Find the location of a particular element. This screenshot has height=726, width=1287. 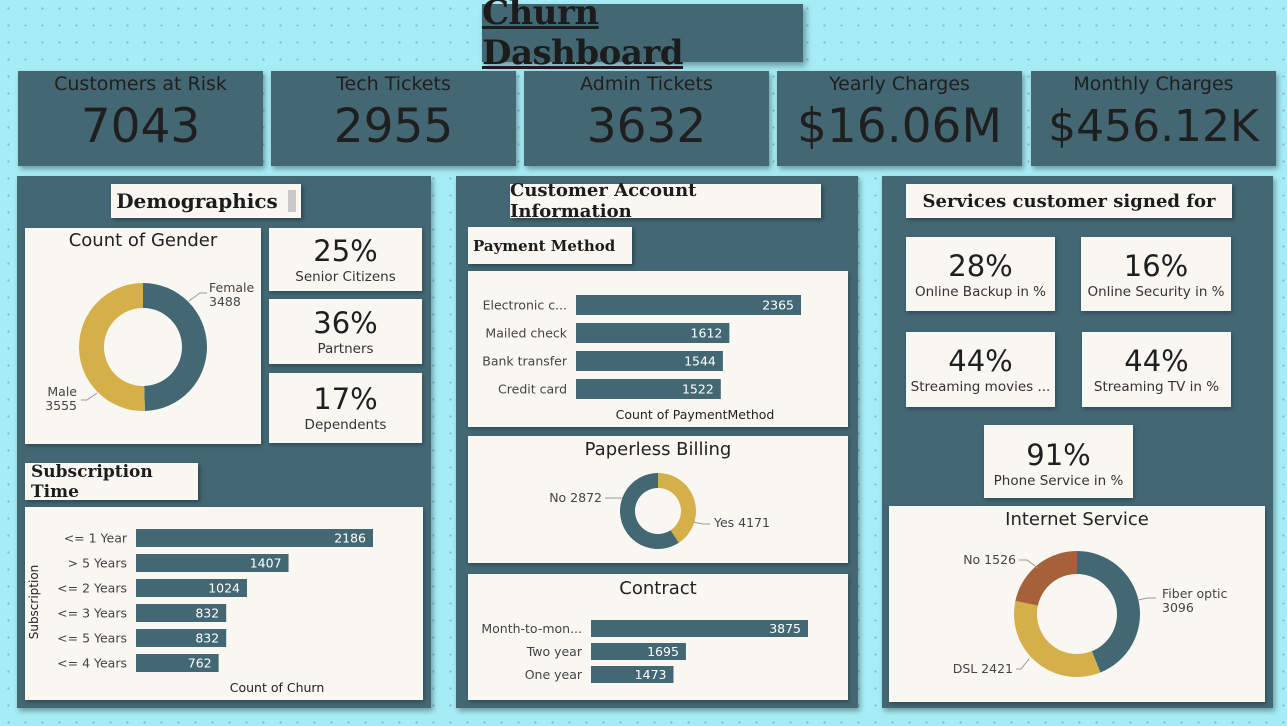

stat-label: Phone Service in % is located at coordinates (1058, 481).